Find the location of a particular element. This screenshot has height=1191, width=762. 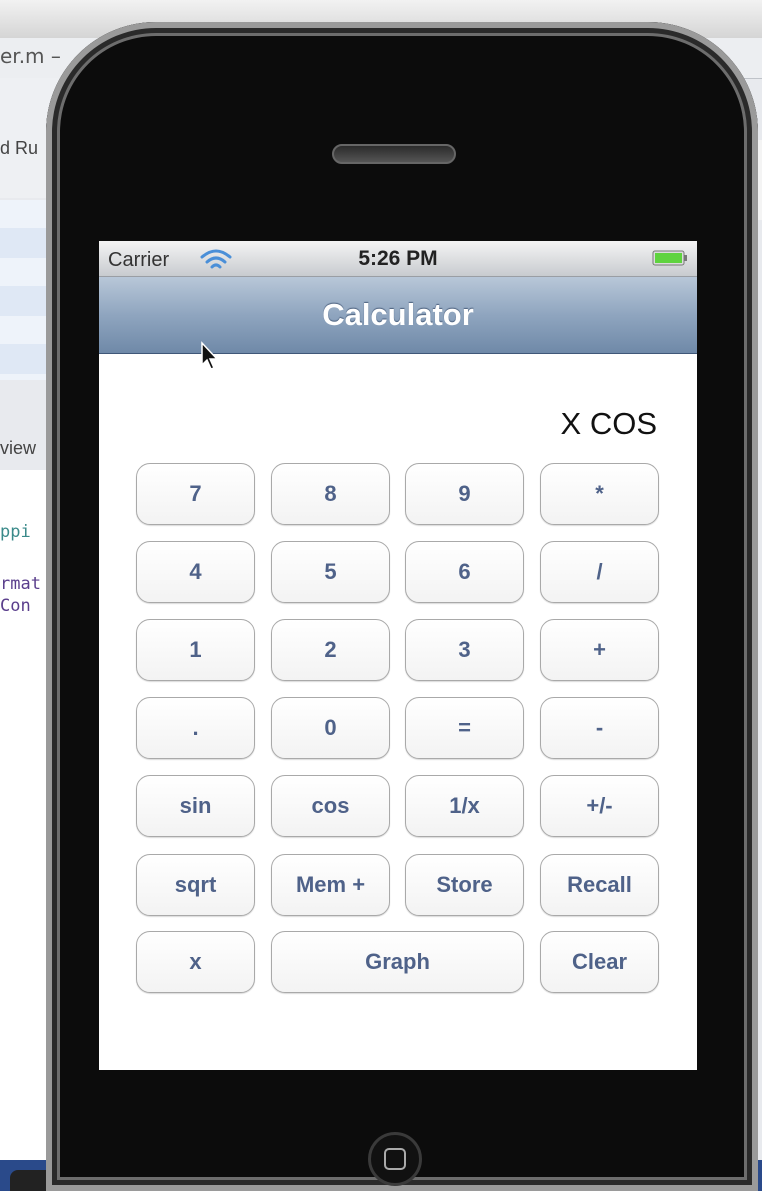

key-3-button: 3 is located at coordinates (464, 650).